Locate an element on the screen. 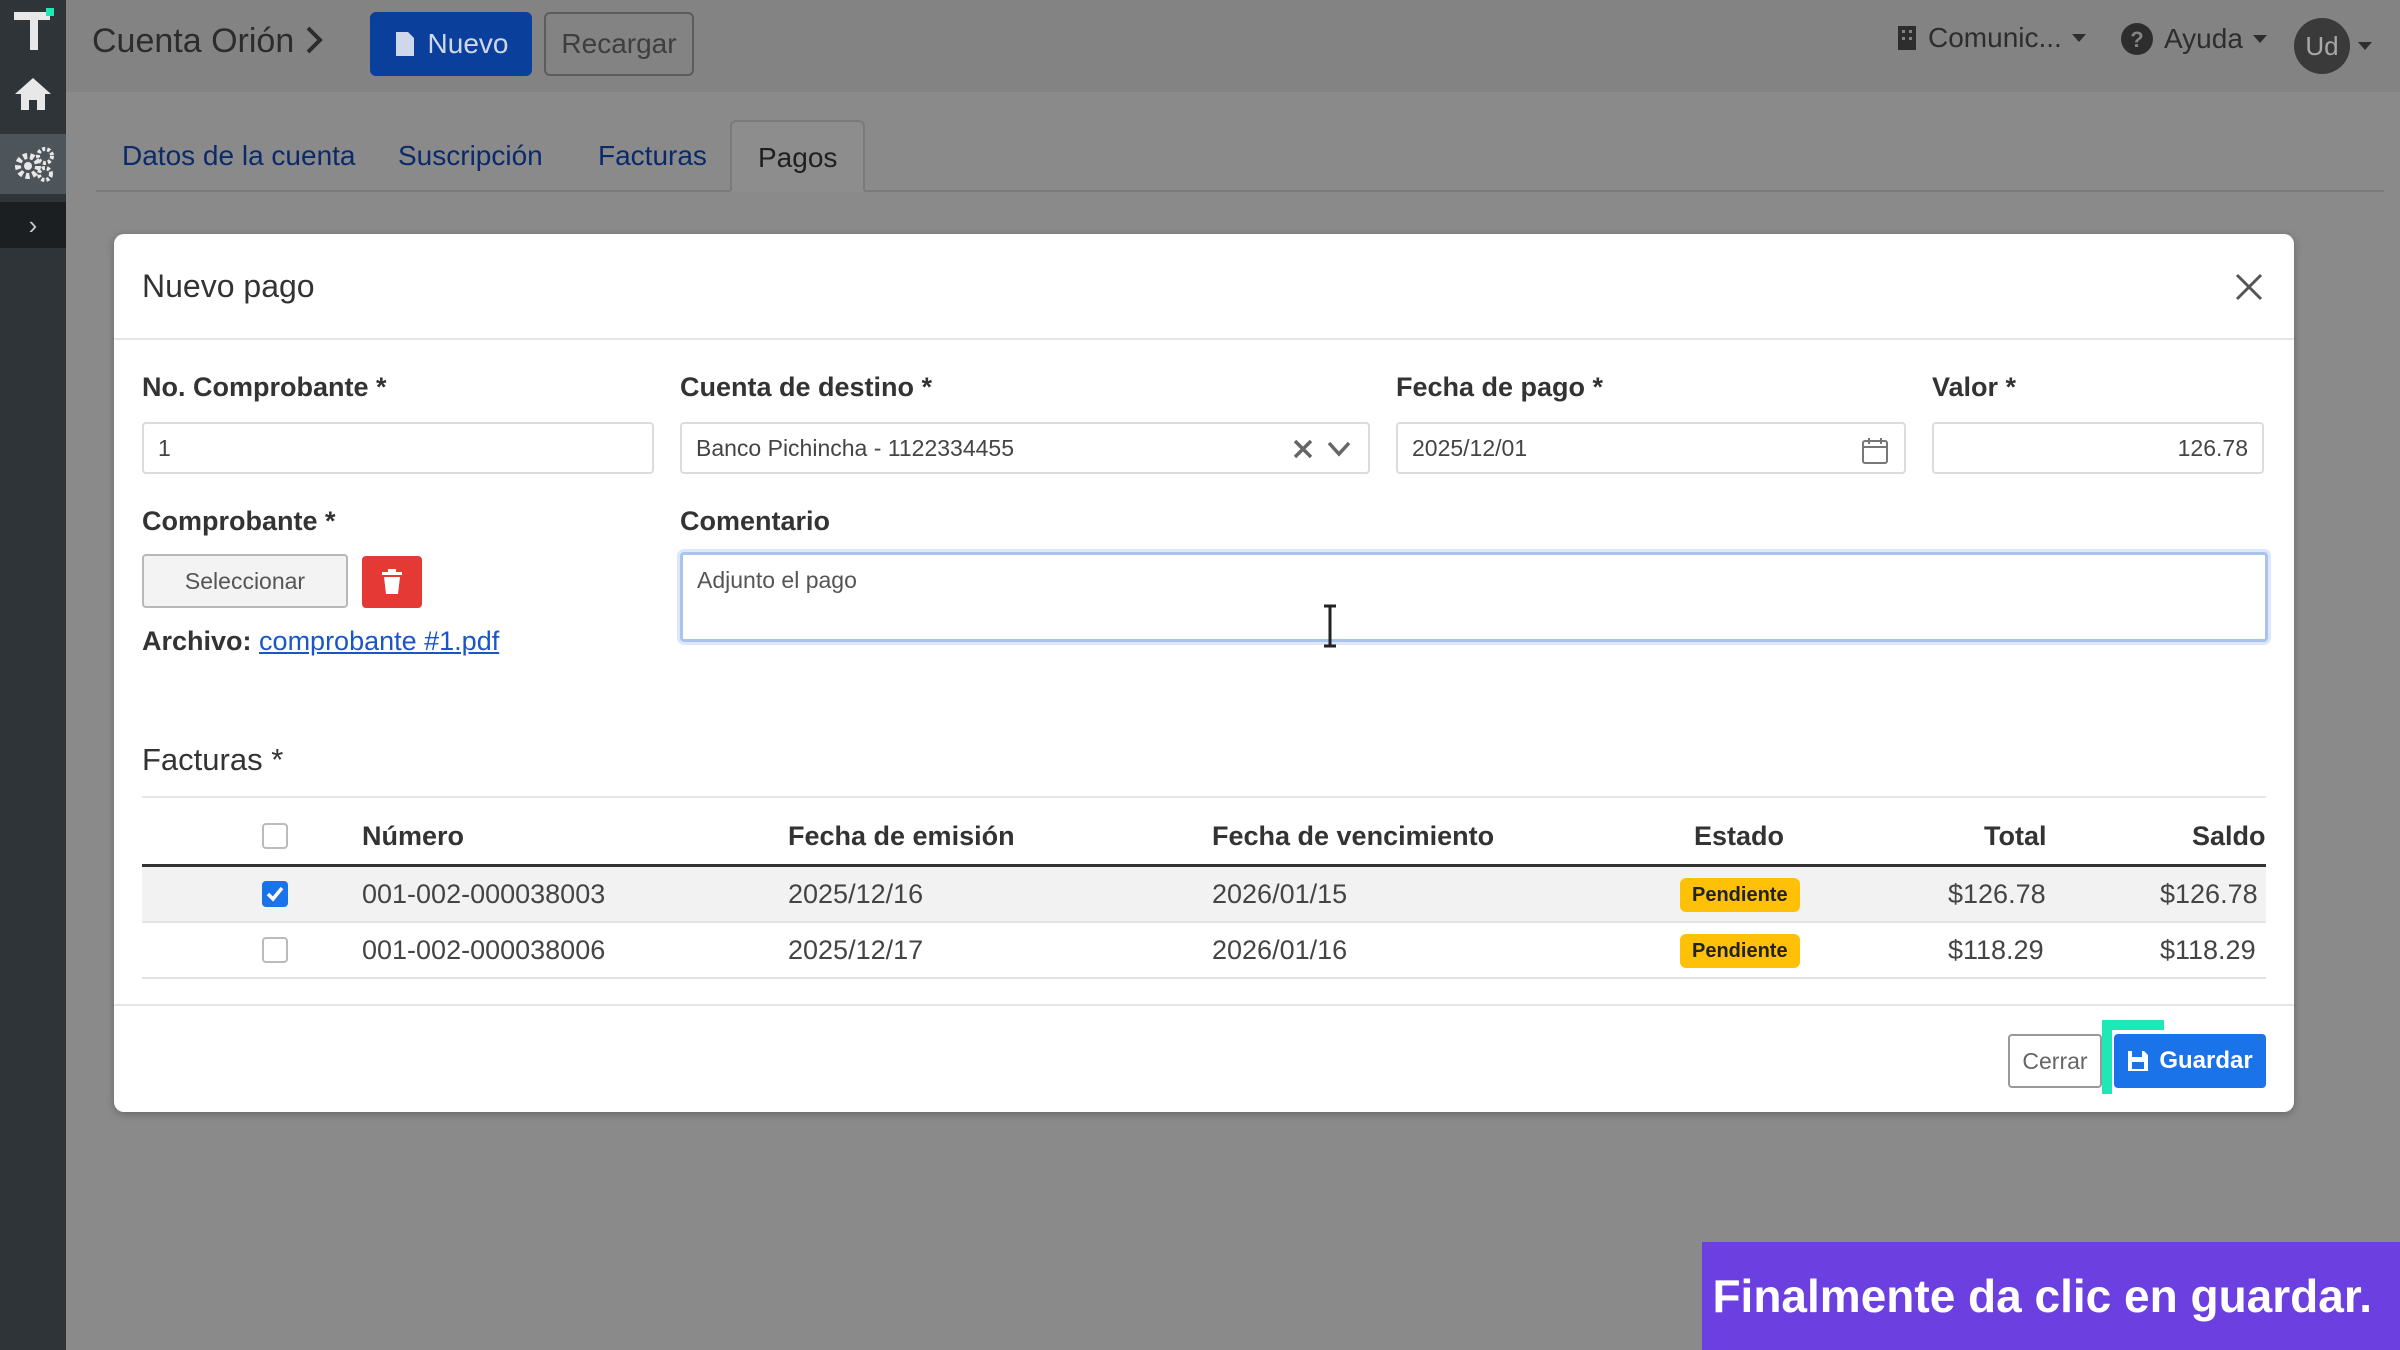  new-button: Nuevo is located at coordinates (451, 44).